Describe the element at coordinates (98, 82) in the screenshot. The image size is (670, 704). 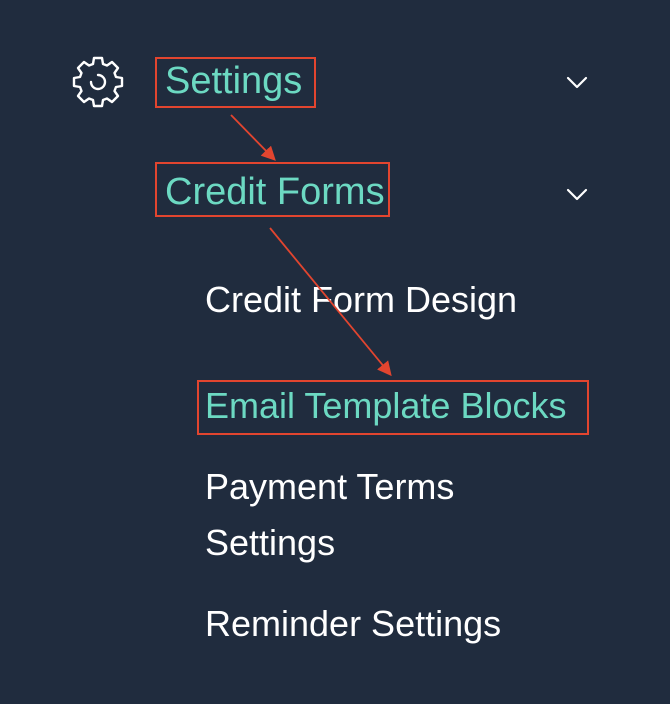
I see `gear-icon` at that location.